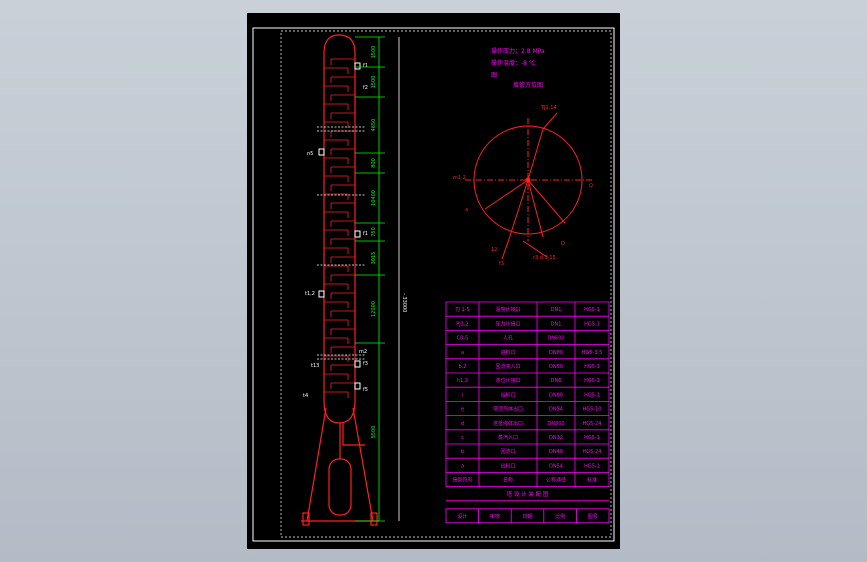 The height and width of the screenshot is (562, 867). Describe the element at coordinates (507, 366) in the screenshot. I see `table-cell: 回流液入口` at that location.